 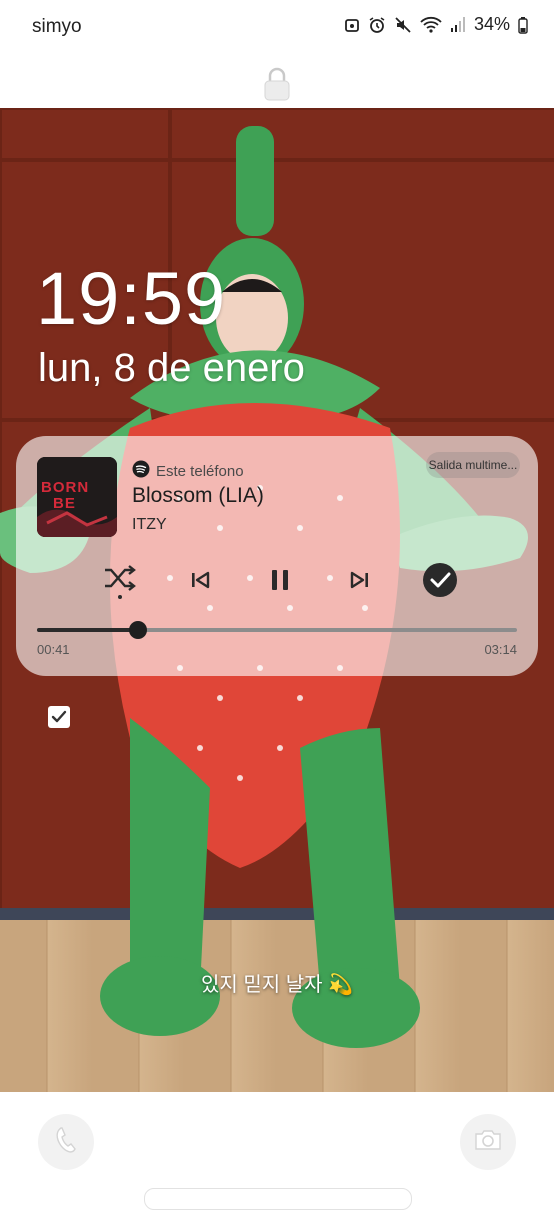 I want to click on next-icon, so click(x=360, y=582).